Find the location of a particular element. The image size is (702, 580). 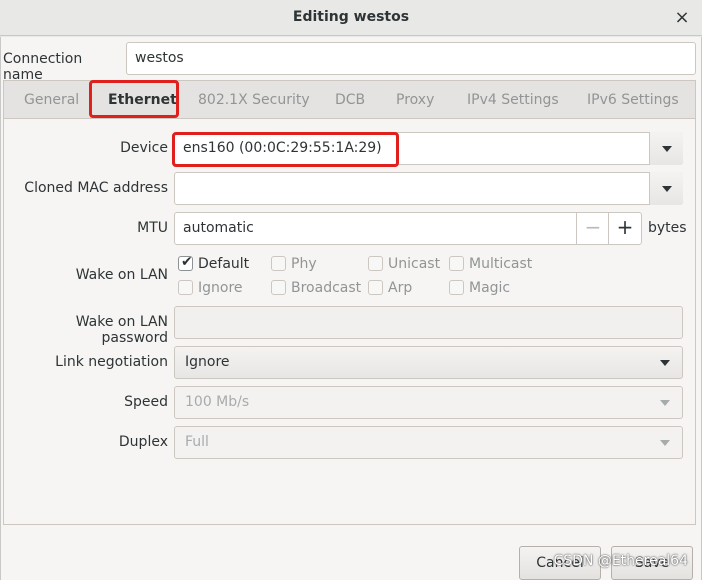

connection-name-input: westos is located at coordinates (411, 58).